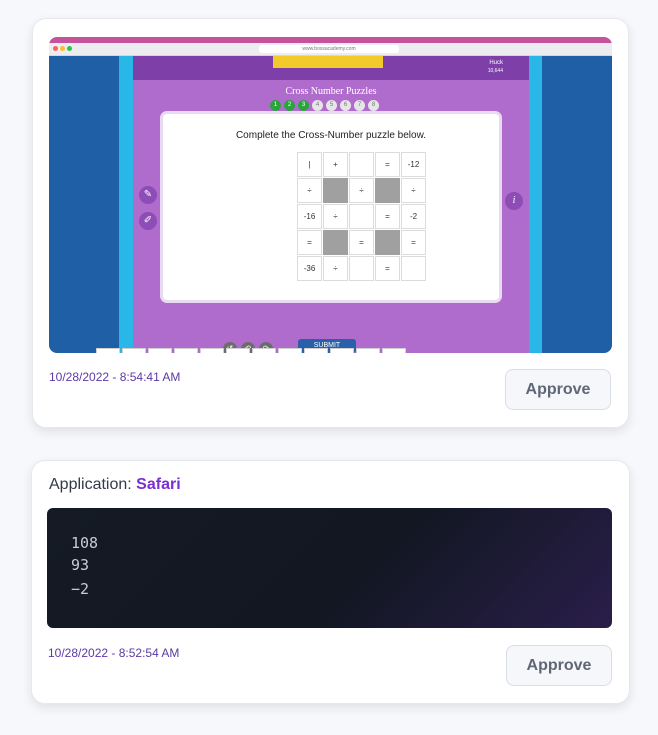  Describe the element at coordinates (55, 48) in the screenshot. I see `close-dot-icon` at that location.